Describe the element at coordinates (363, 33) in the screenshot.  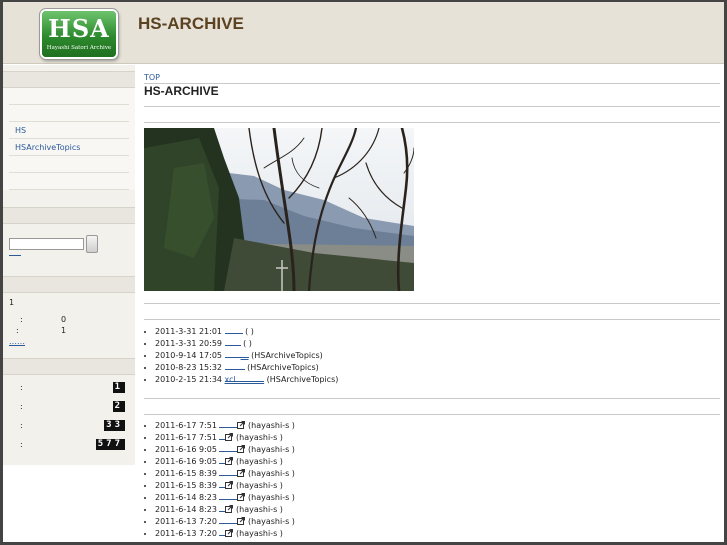
I see `site-header: HSA Hayashi Satori Archive HS-ARCHIVE` at that location.